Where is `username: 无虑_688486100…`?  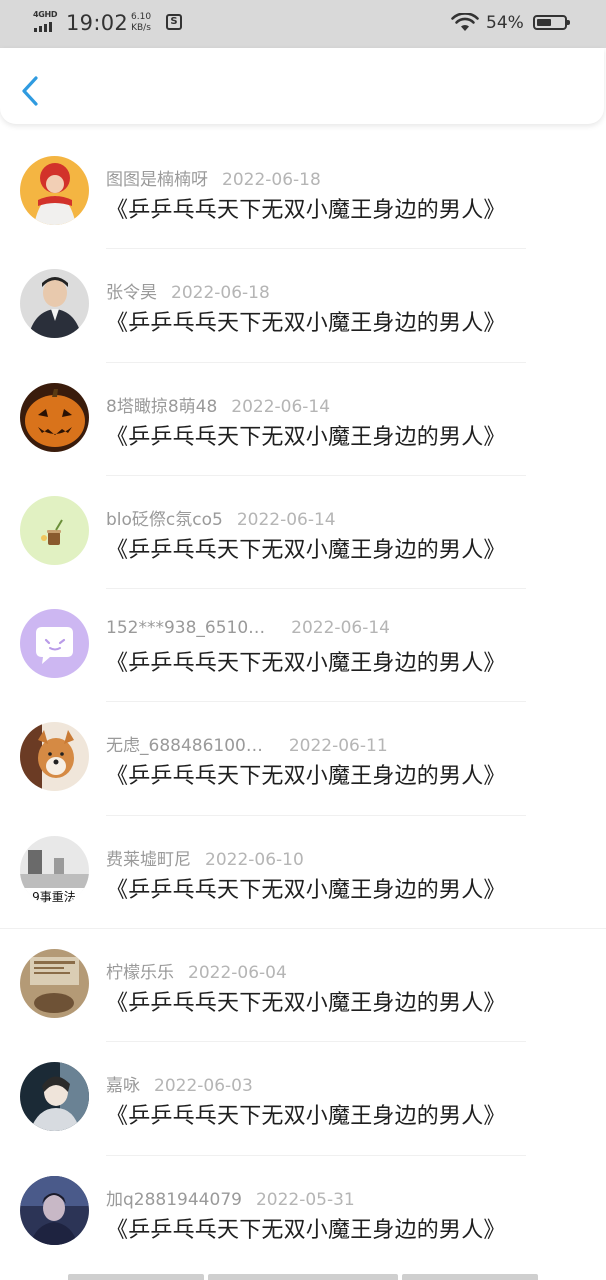
username: 无虑_688486100… is located at coordinates (184, 746).